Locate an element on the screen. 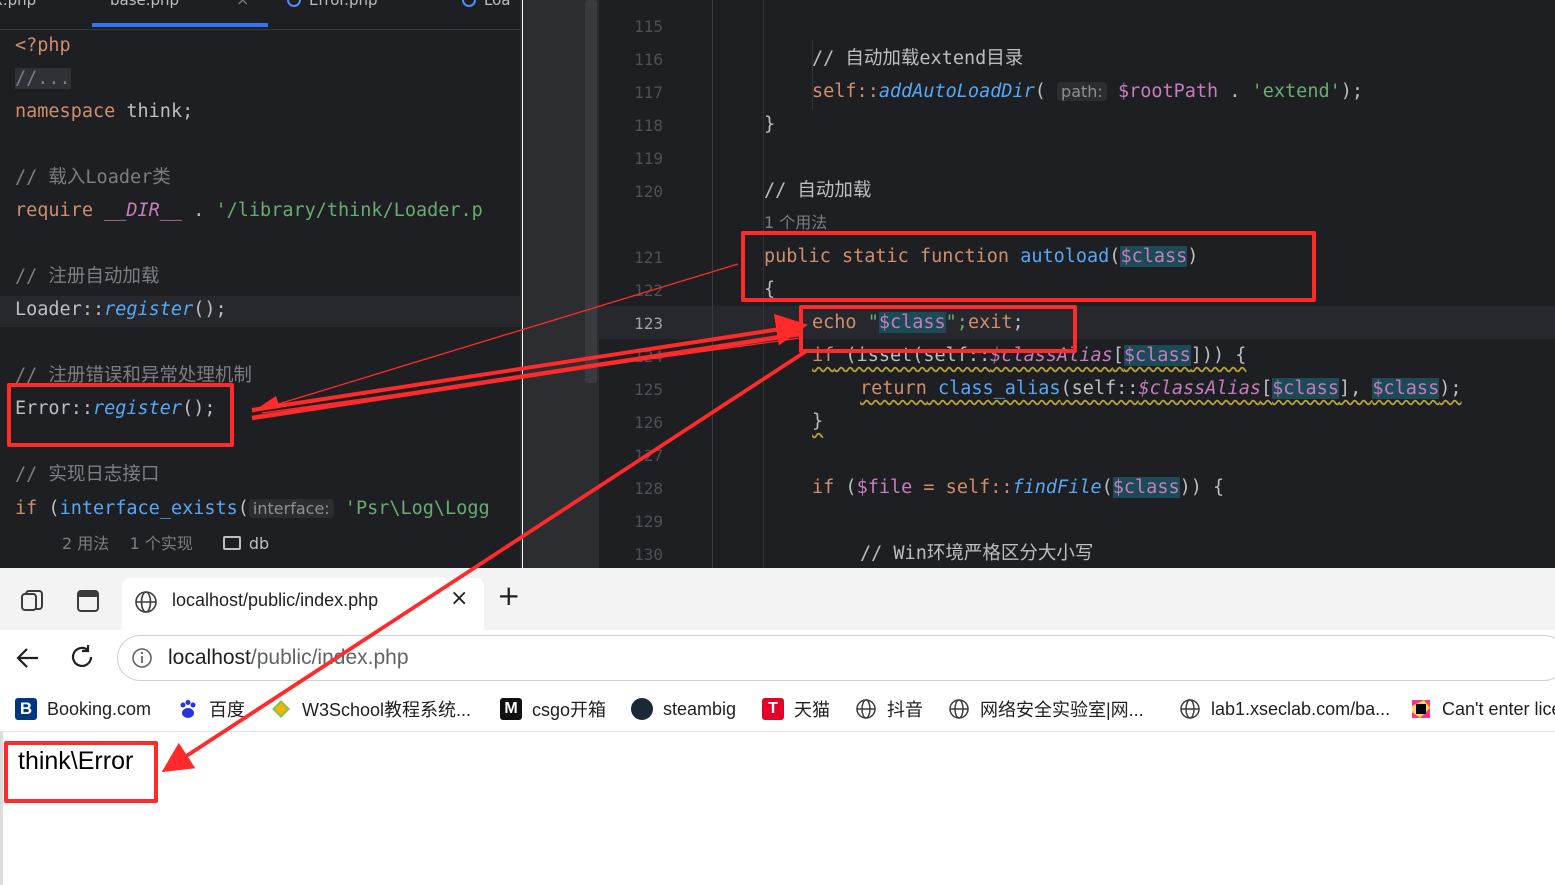 This screenshot has width=1555, height=885. code-line-error-register: Error::register(); is located at coordinates (115, 409).